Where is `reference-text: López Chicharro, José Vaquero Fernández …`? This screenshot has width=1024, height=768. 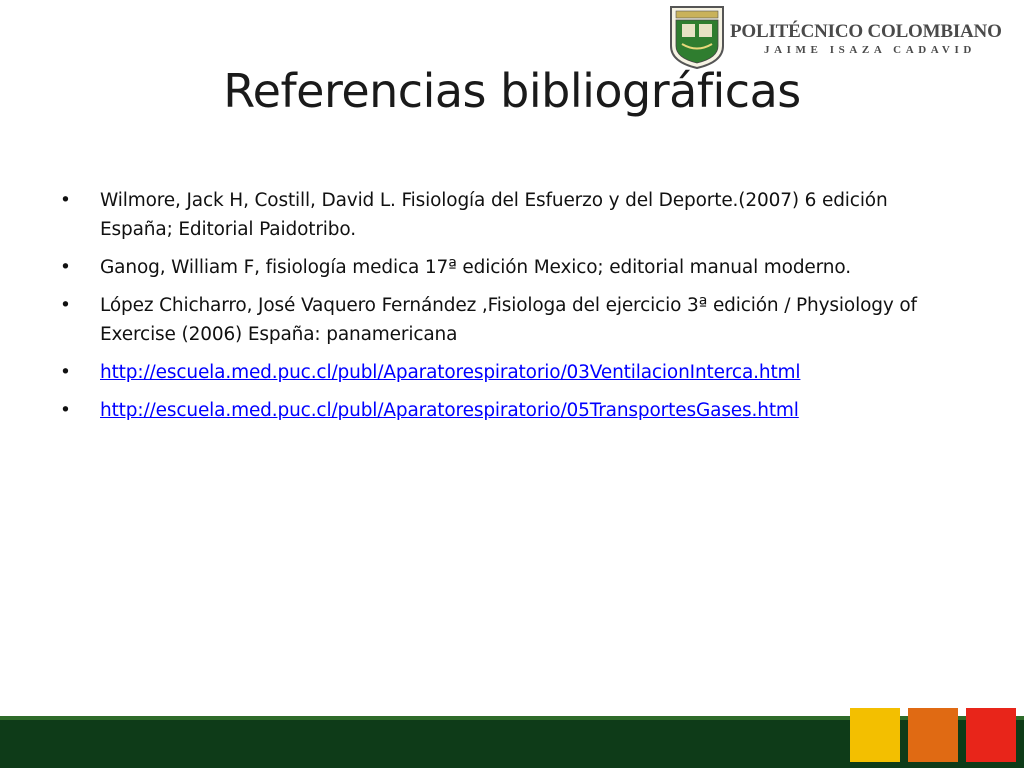 reference-text: López Chicharro, José Vaquero Fernández … is located at coordinates (508, 320).